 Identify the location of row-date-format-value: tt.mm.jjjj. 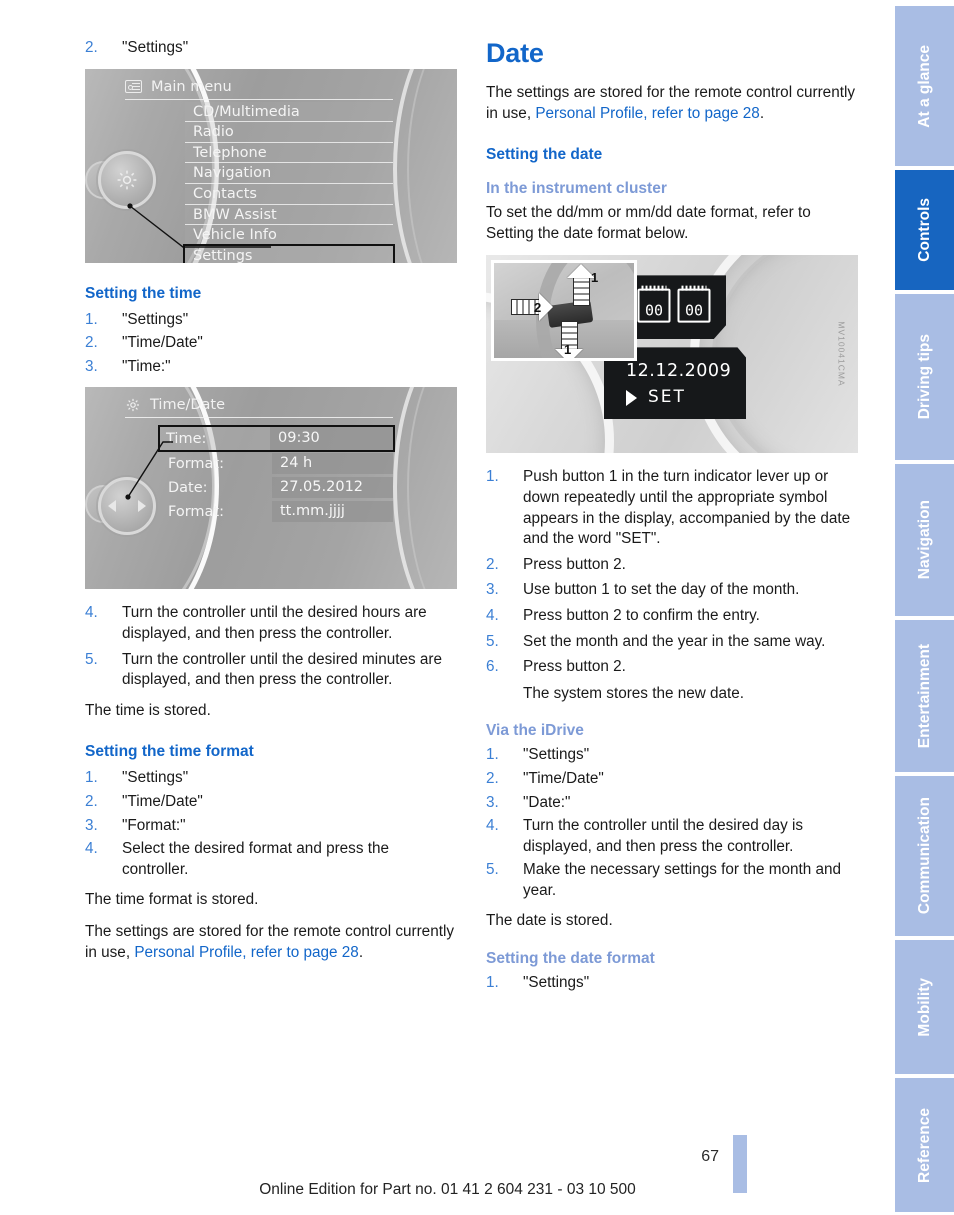
(332, 512).